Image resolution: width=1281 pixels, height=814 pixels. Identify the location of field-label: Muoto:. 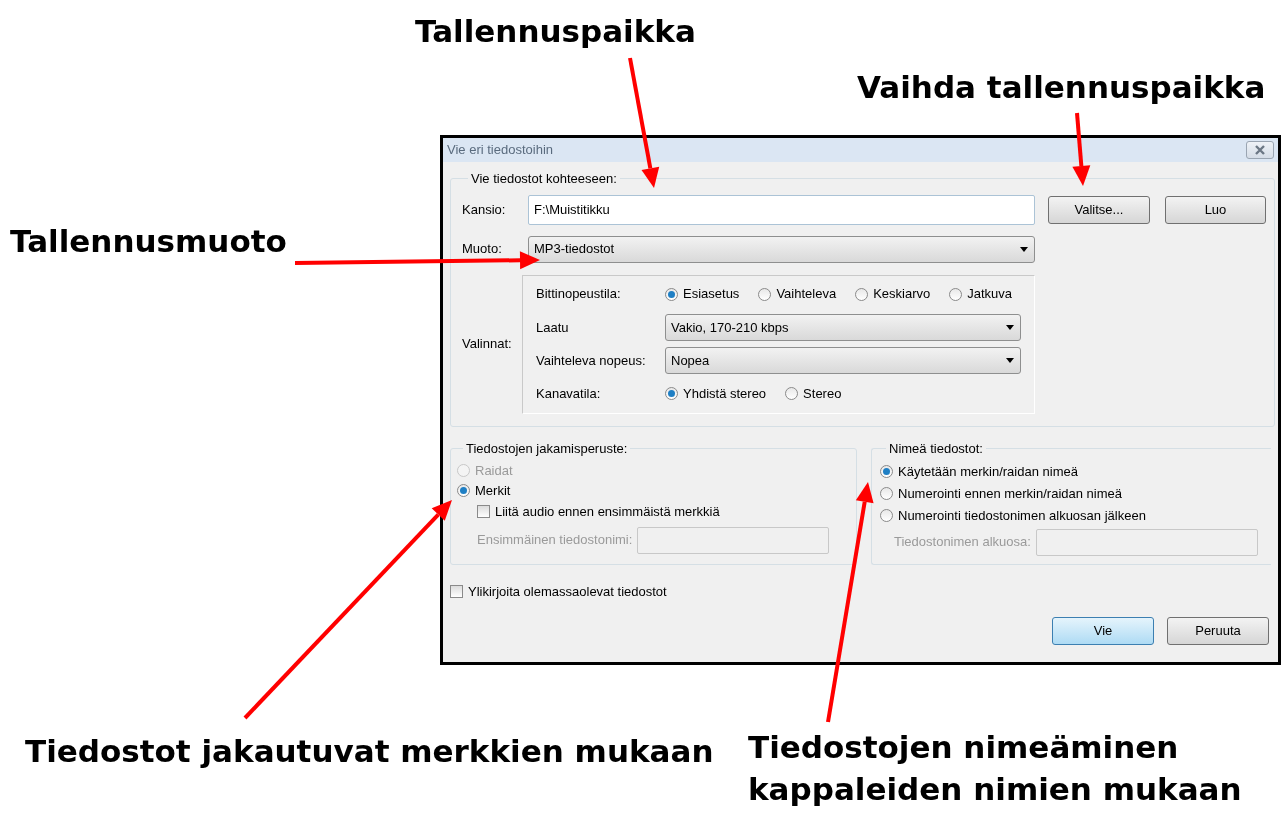
(482, 249).